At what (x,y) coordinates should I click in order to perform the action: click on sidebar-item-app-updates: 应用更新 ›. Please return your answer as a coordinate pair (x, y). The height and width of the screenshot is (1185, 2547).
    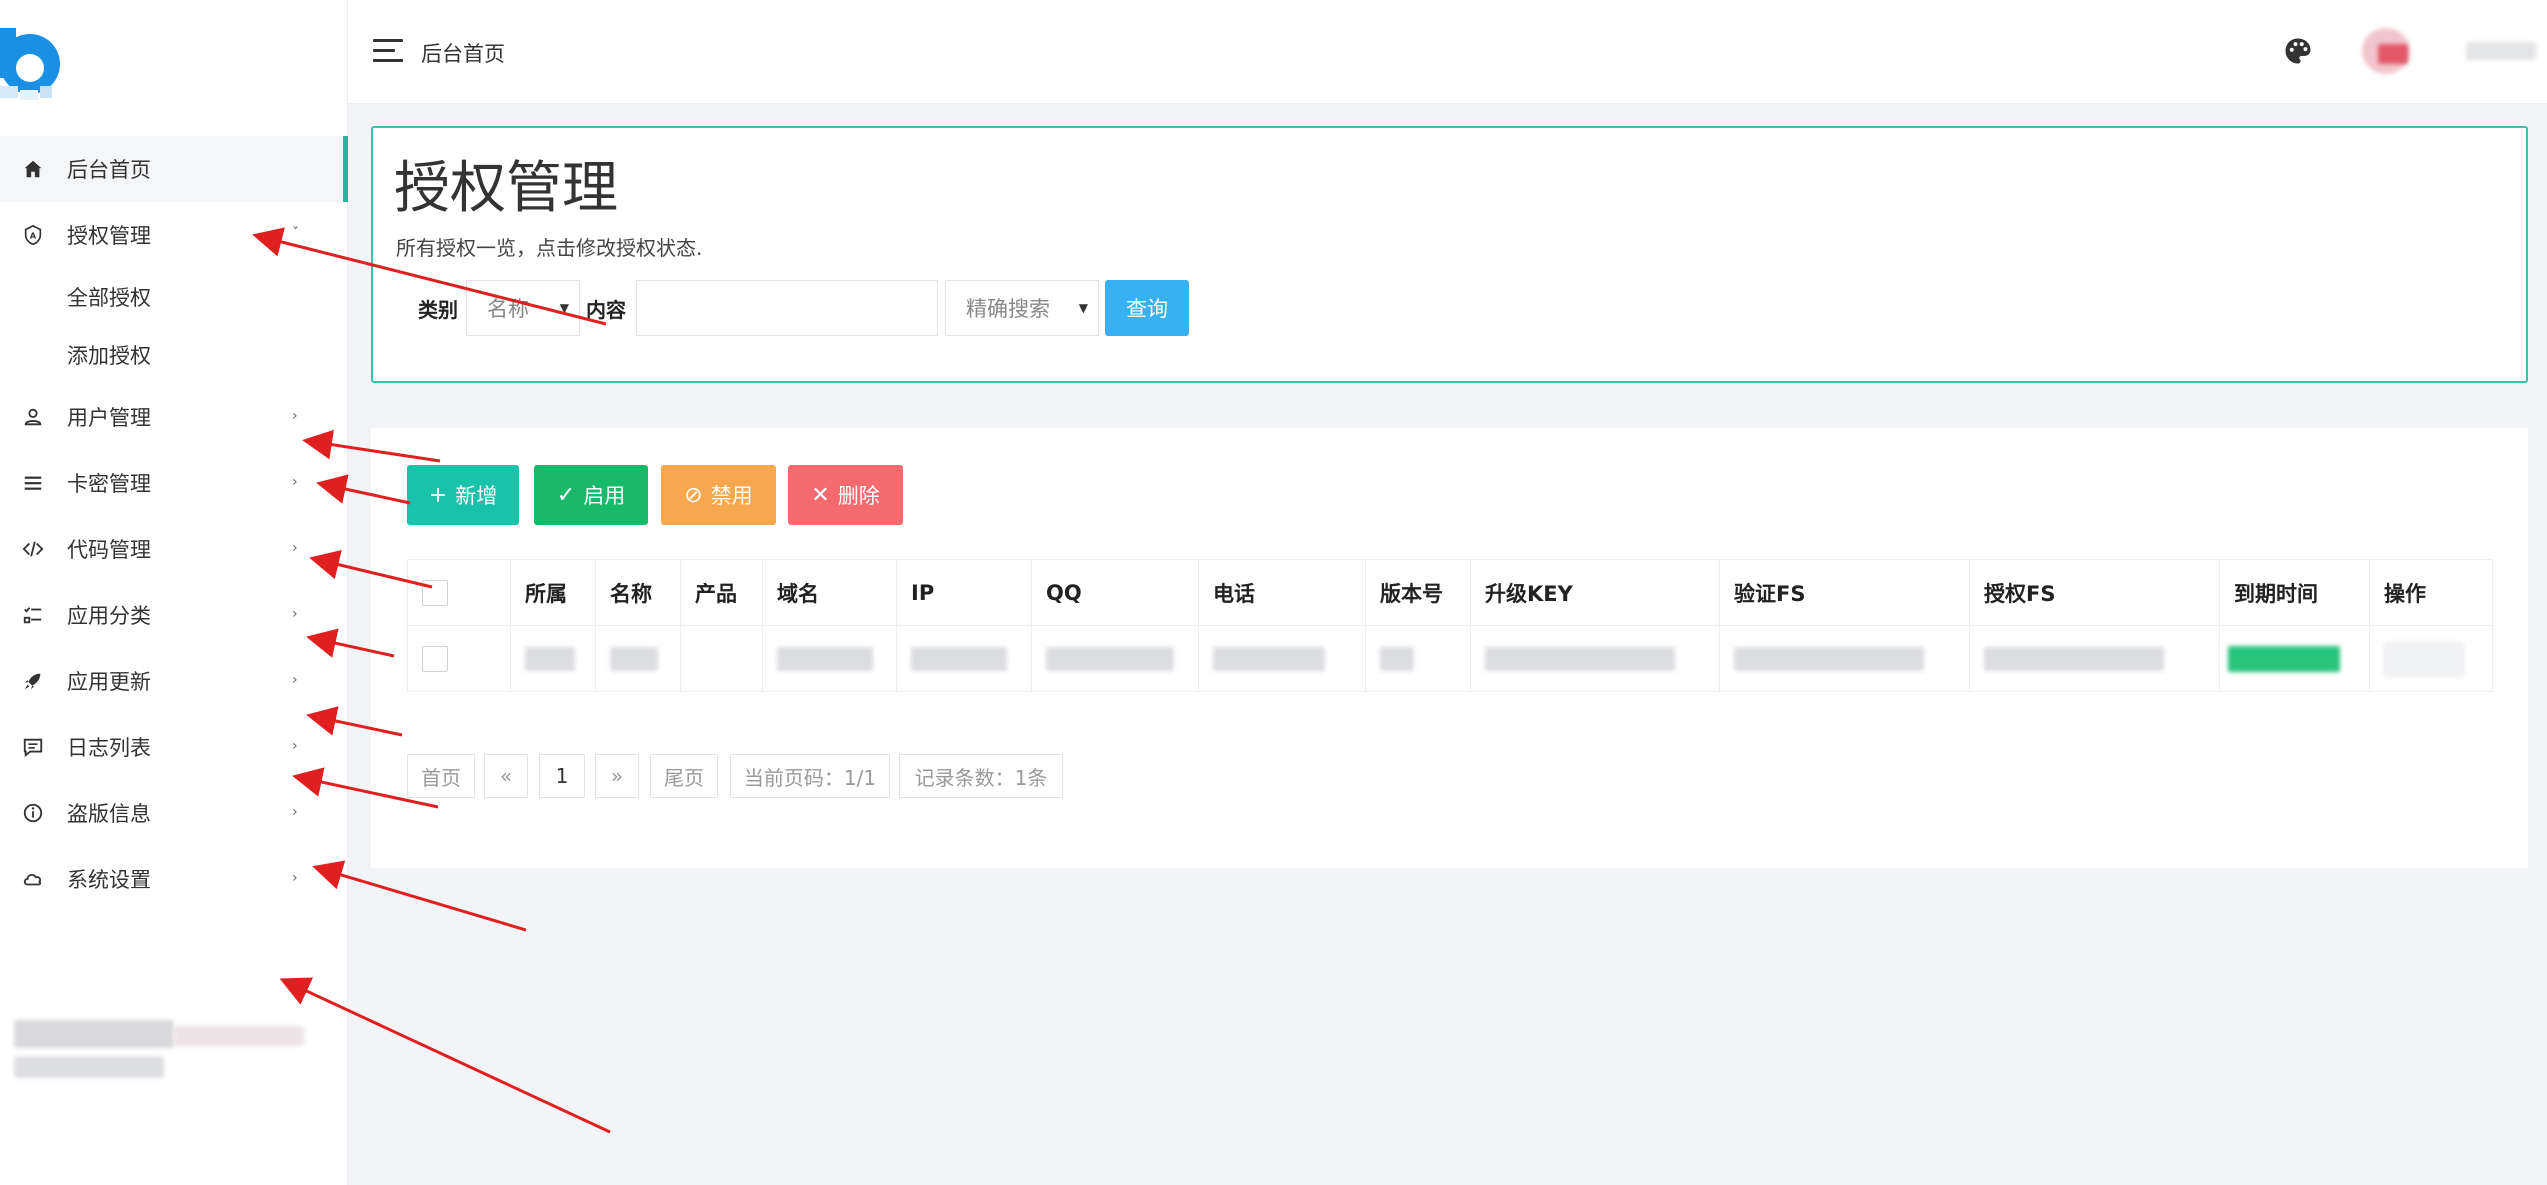
    Looking at the image, I should click on (174, 681).